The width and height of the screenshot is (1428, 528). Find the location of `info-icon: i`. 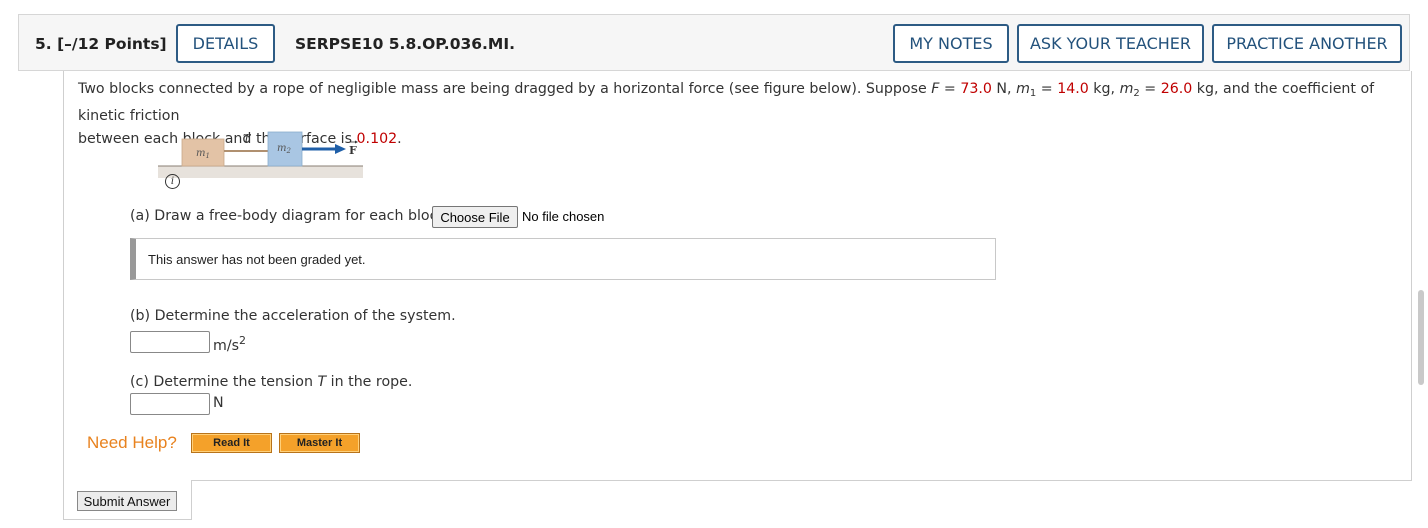

info-icon: i is located at coordinates (172, 181).